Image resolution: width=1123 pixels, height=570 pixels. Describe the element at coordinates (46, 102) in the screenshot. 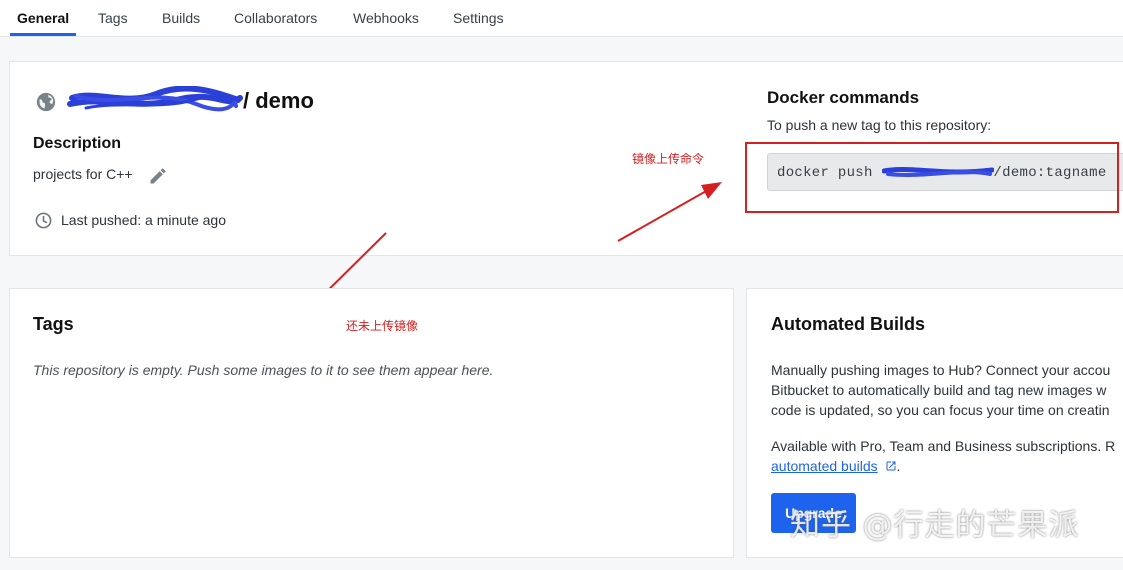

I see `globe-icon` at that location.